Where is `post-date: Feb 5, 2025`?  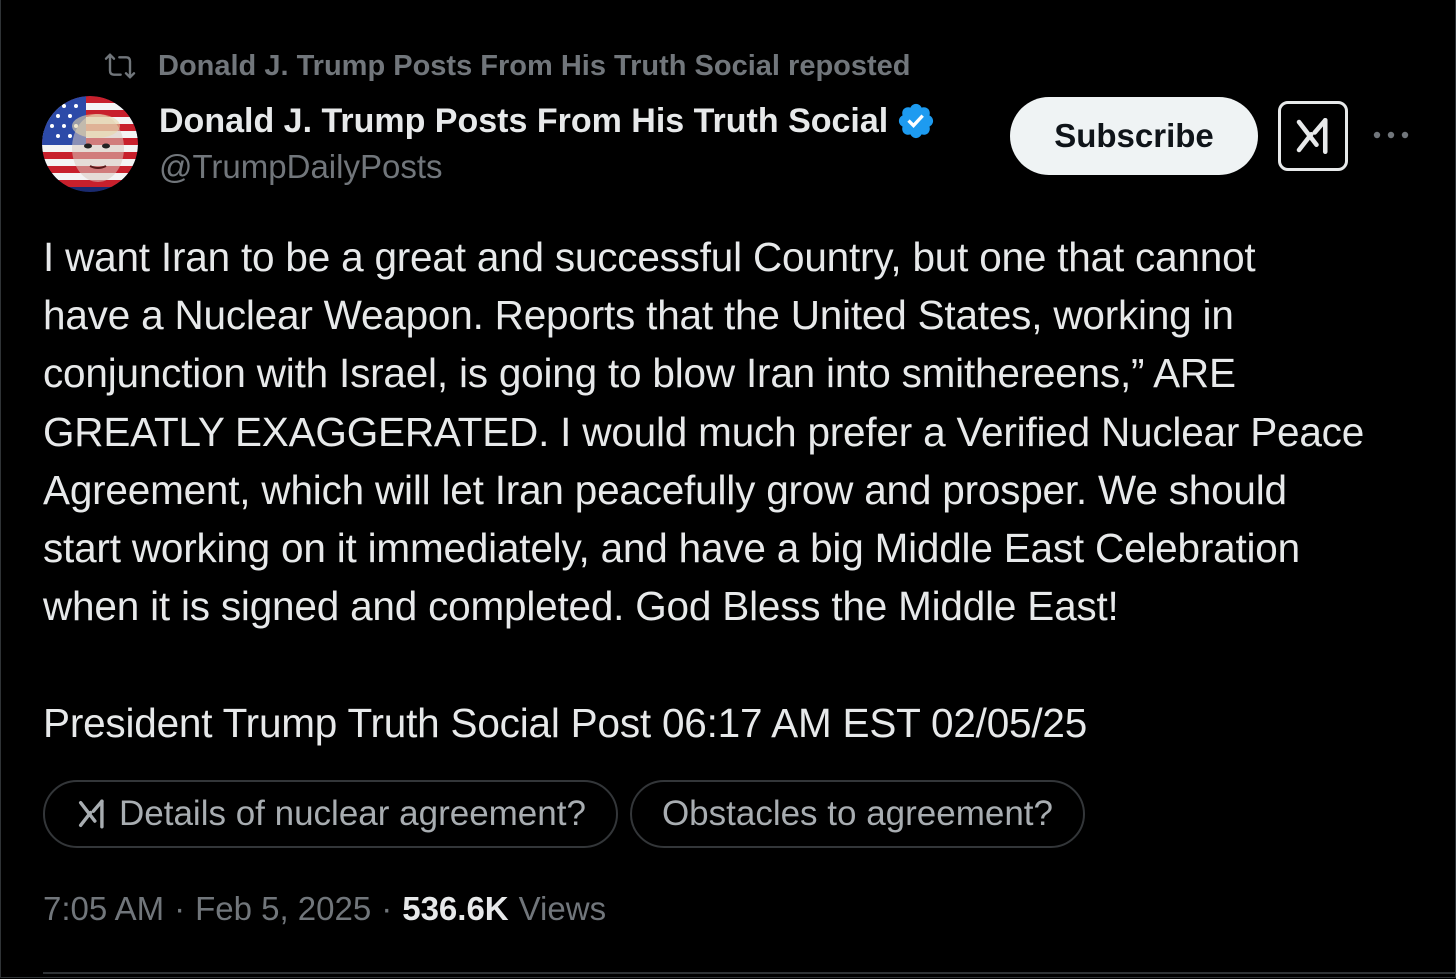
post-date: Feb 5, 2025 is located at coordinates (283, 909).